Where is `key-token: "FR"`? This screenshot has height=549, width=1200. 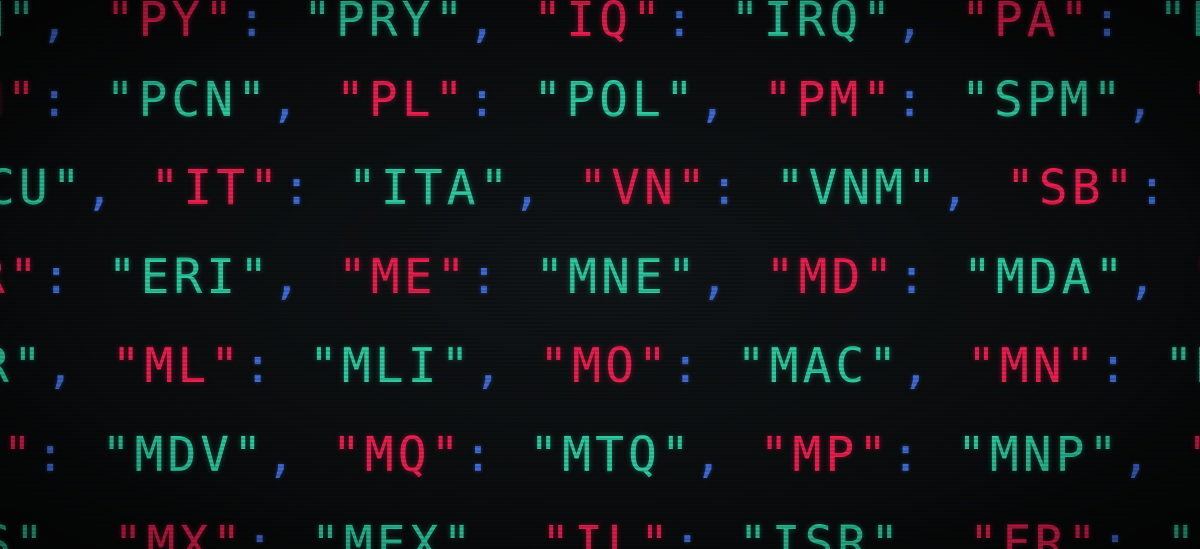
key-token: "FR" is located at coordinates (1034, 532).